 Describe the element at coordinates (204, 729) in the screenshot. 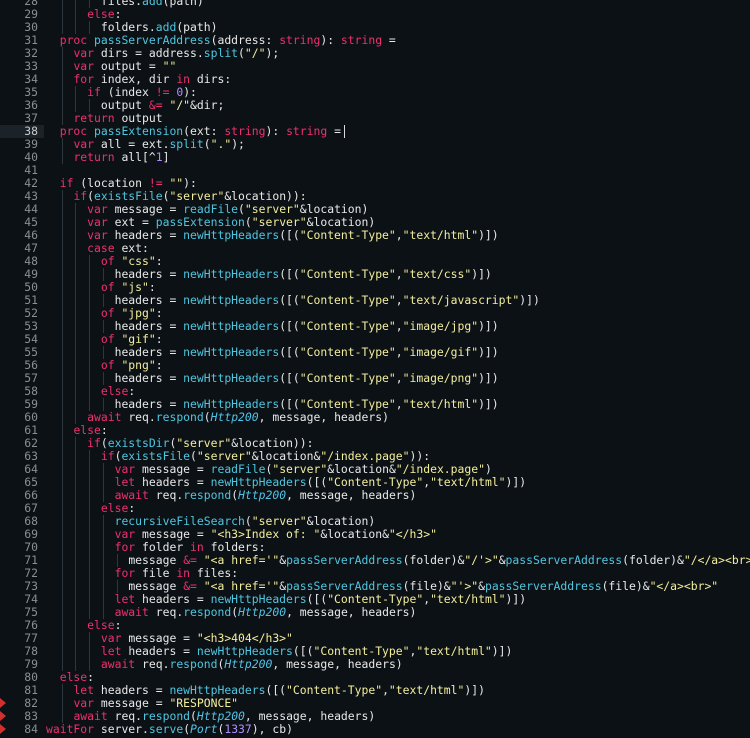

I see `code-token: Port` at that location.